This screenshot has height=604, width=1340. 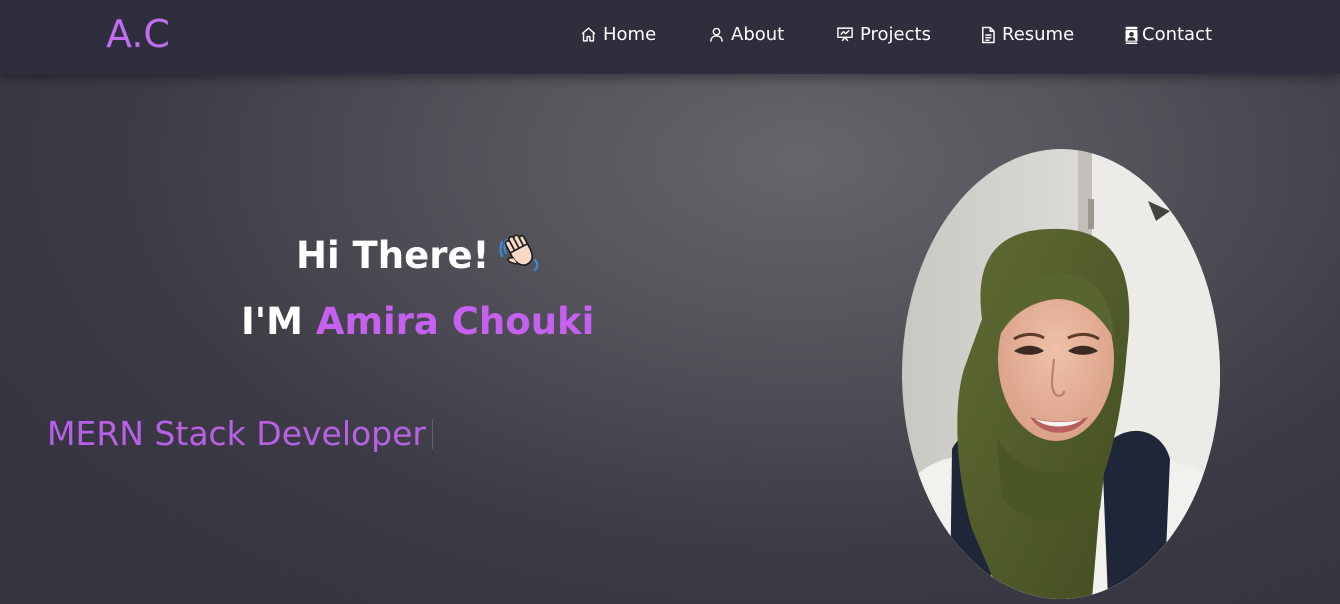 I want to click on nav-item-projects: Projects, so click(x=883, y=34).